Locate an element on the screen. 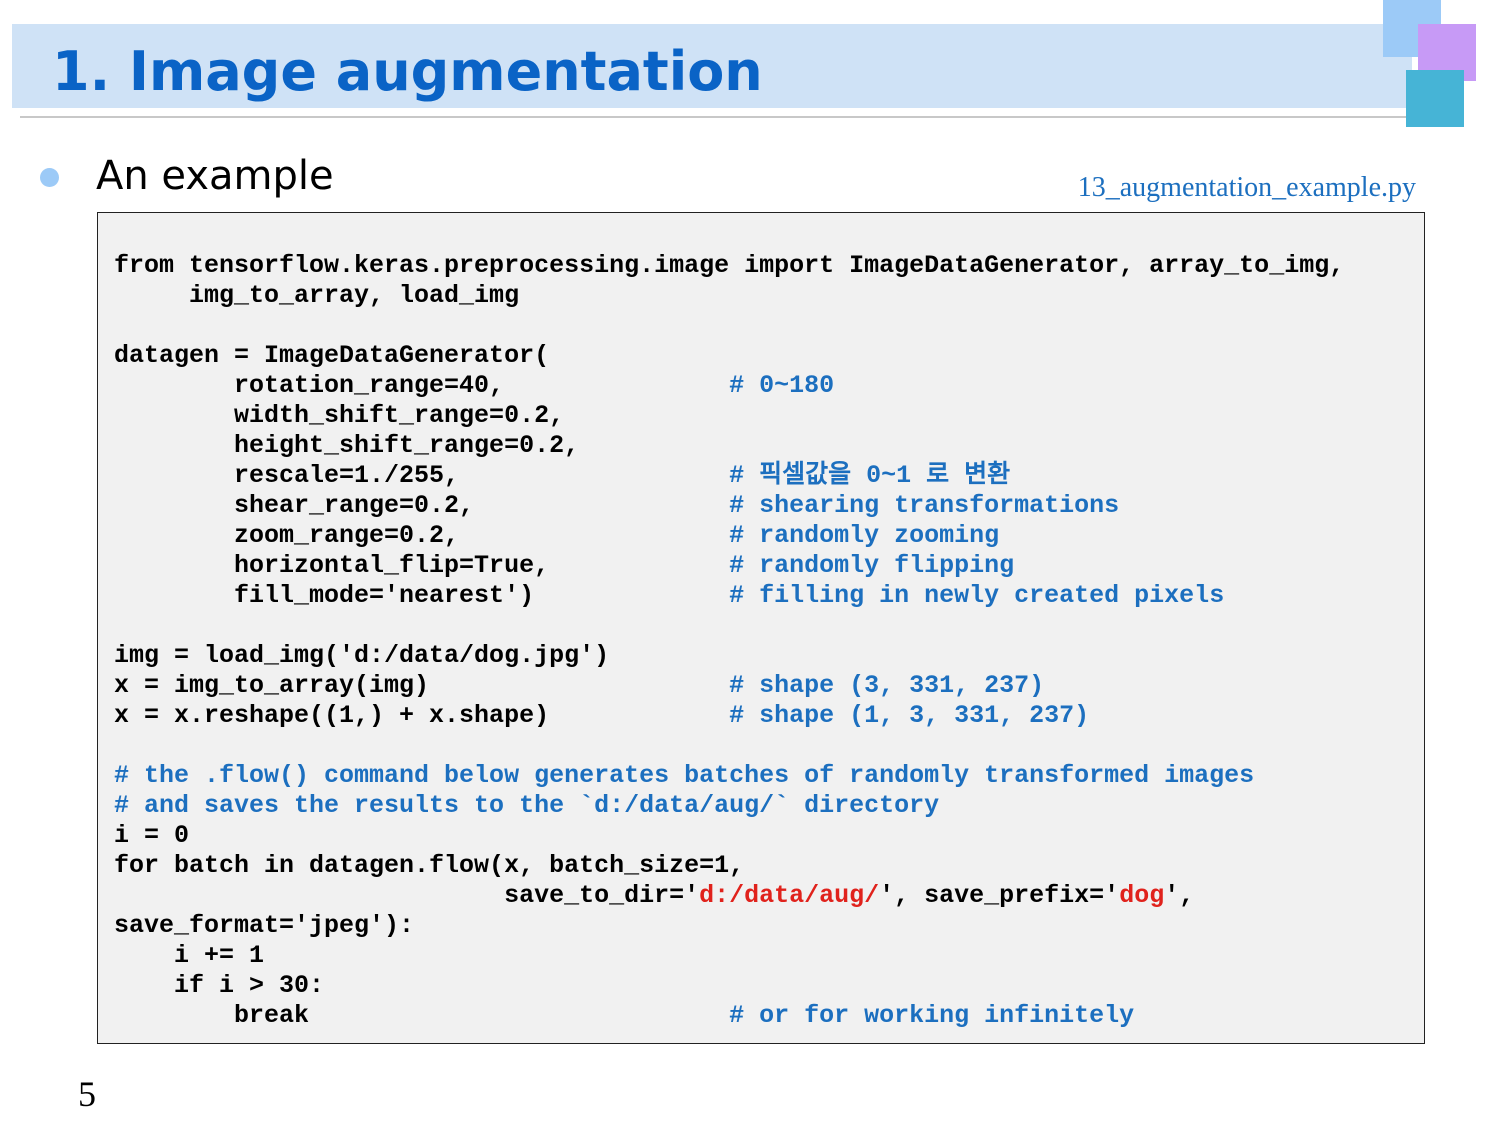 The width and height of the screenshot is (1500, 1125). code-line: img_to_array, load_img is located at coordinates (729, 296).